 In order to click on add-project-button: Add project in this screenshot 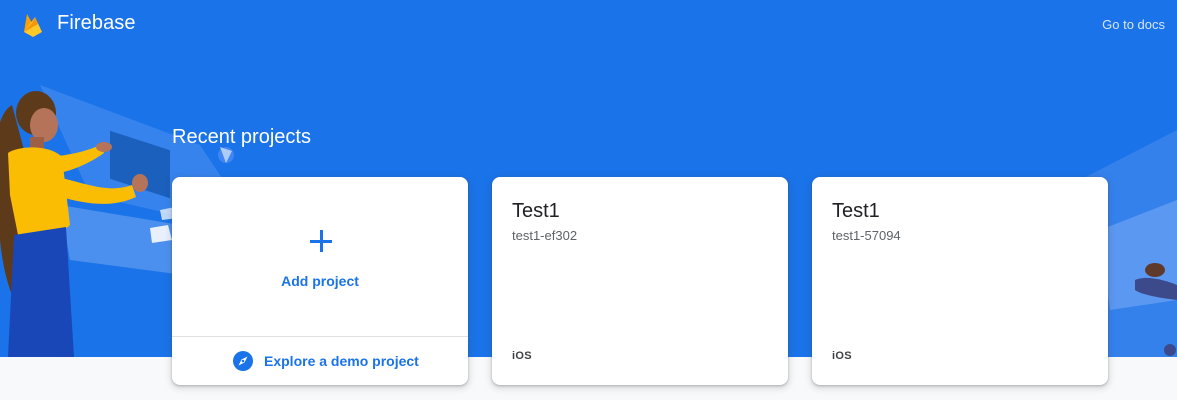, I will do `click(320, 256)`.